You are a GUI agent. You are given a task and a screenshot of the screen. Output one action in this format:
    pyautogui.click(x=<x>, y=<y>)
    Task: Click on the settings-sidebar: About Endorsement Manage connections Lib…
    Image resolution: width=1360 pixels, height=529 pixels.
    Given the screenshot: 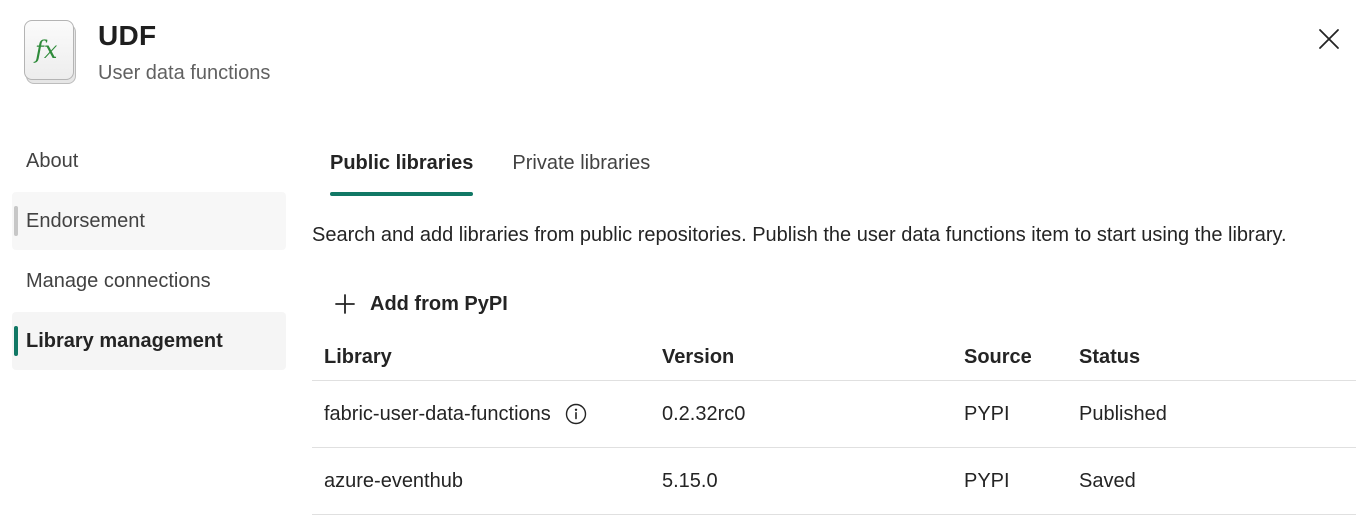 What is the action you would take?
    pyautogui.click(x=149, y=252)
    